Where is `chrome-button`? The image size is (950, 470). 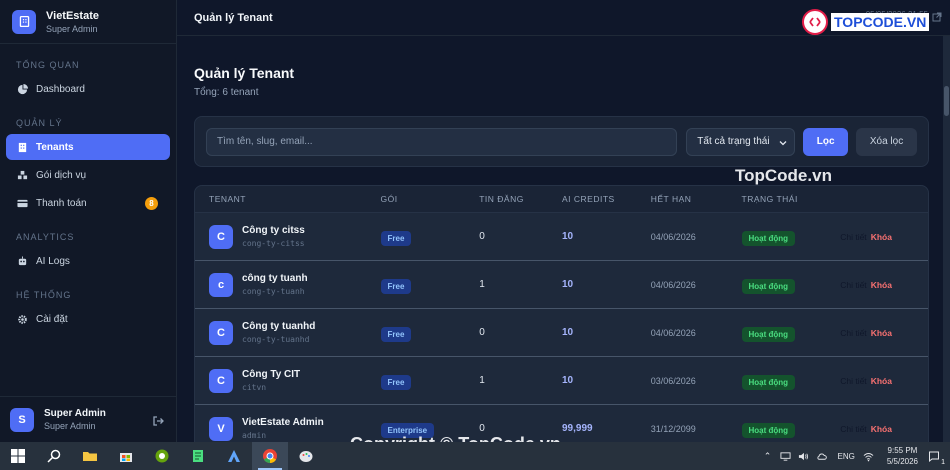
chrome-button is located at coordinates (270, 456).